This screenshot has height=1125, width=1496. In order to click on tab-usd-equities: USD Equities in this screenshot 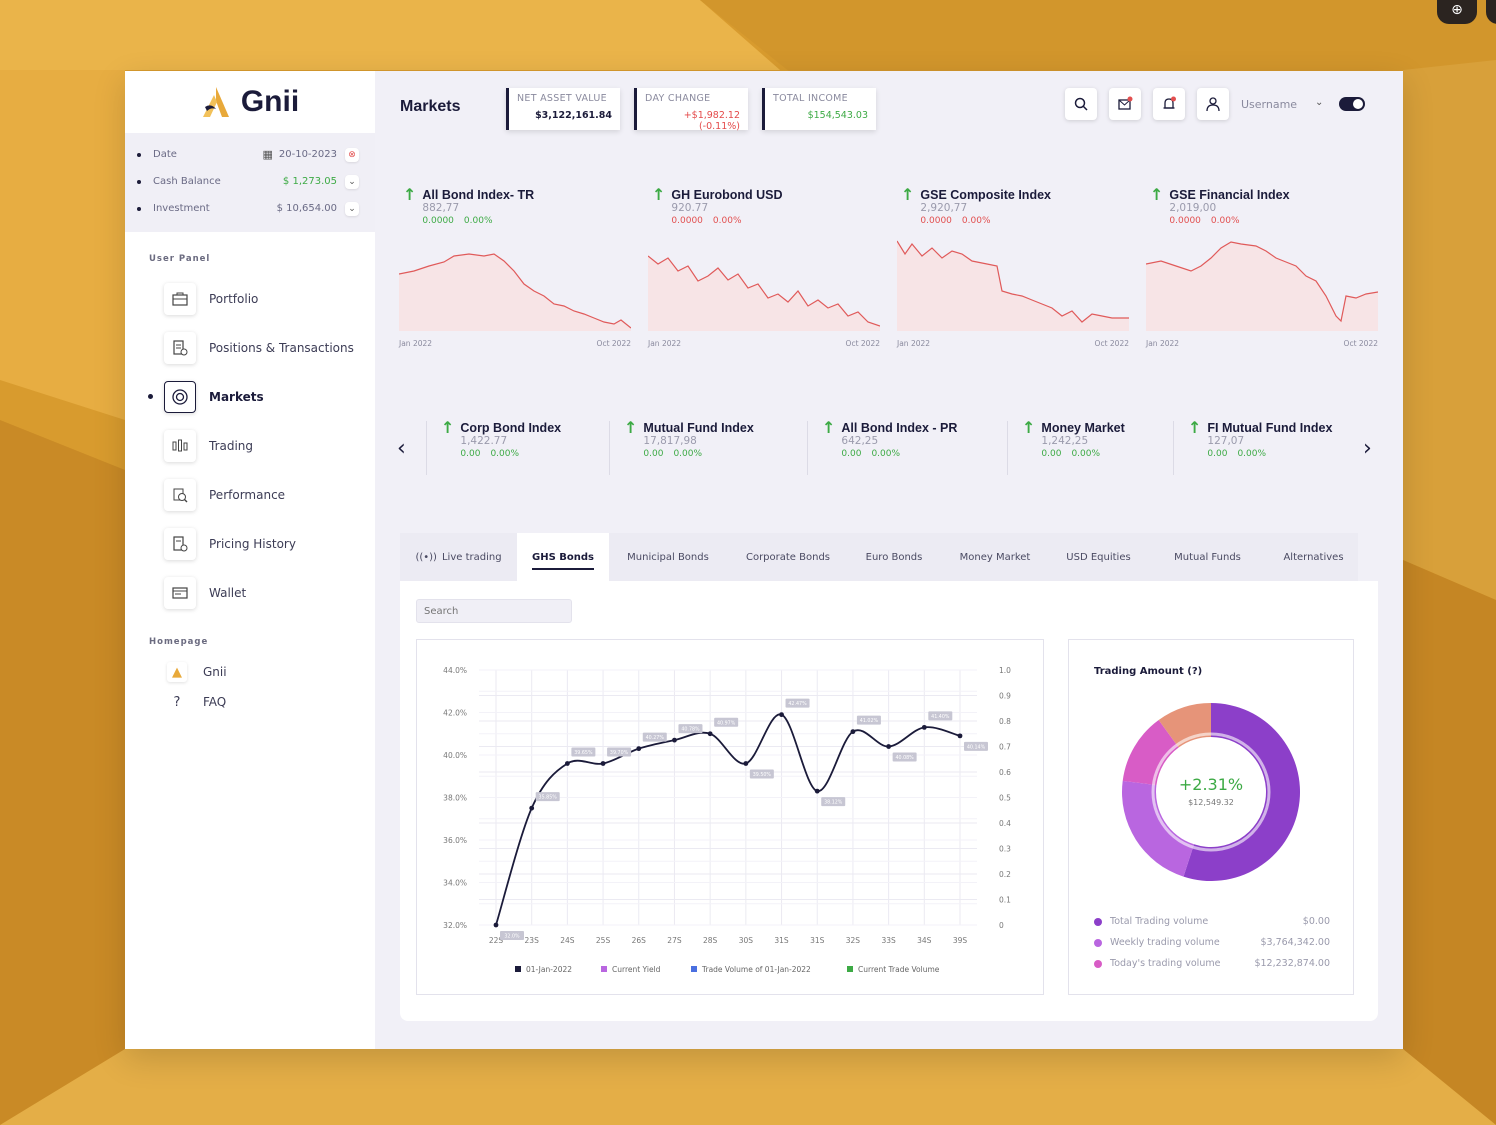, I will do `click(1098, 557)`.